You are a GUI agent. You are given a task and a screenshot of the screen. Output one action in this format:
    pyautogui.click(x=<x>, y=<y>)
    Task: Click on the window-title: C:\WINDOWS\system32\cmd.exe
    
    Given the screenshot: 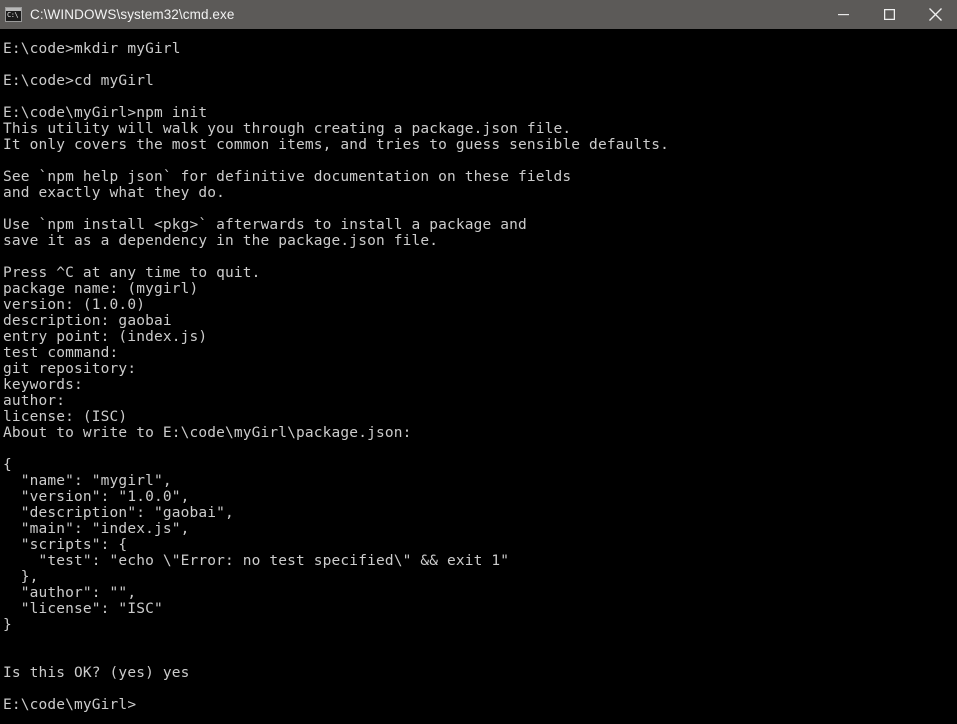 What is the action you would take?
    pyautogui.click(x=132, y=14)
    